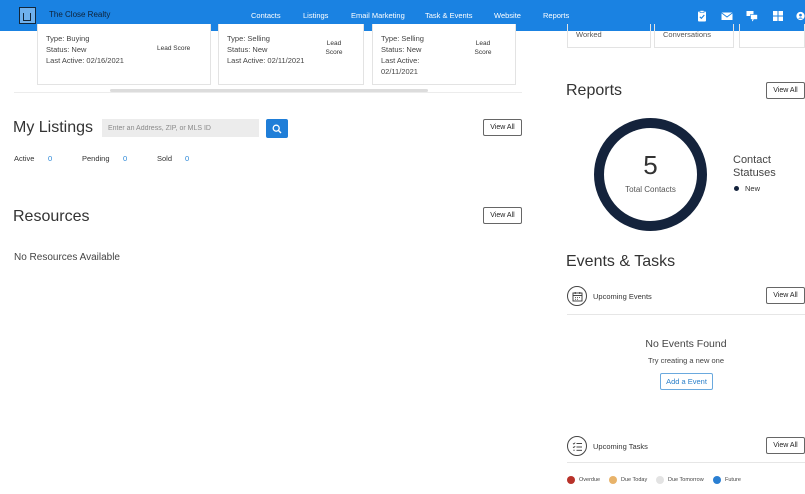 Image resolution: width=805 pixels, height=494 pixels. Describe the element at coordinates (727, 15) in the screenshot. I see `mail-icon` at that location.